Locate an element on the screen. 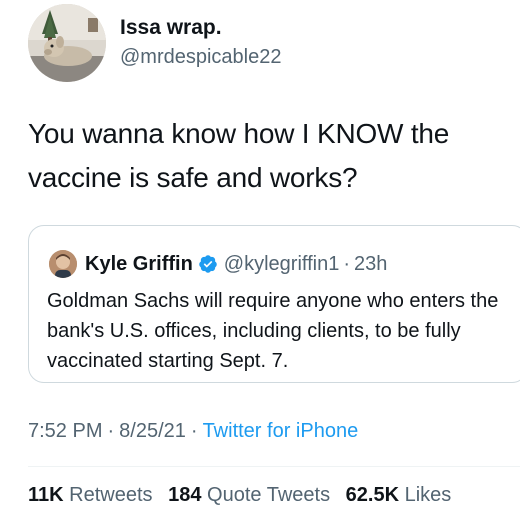  author-avatar is located at coordinates (67, 43).